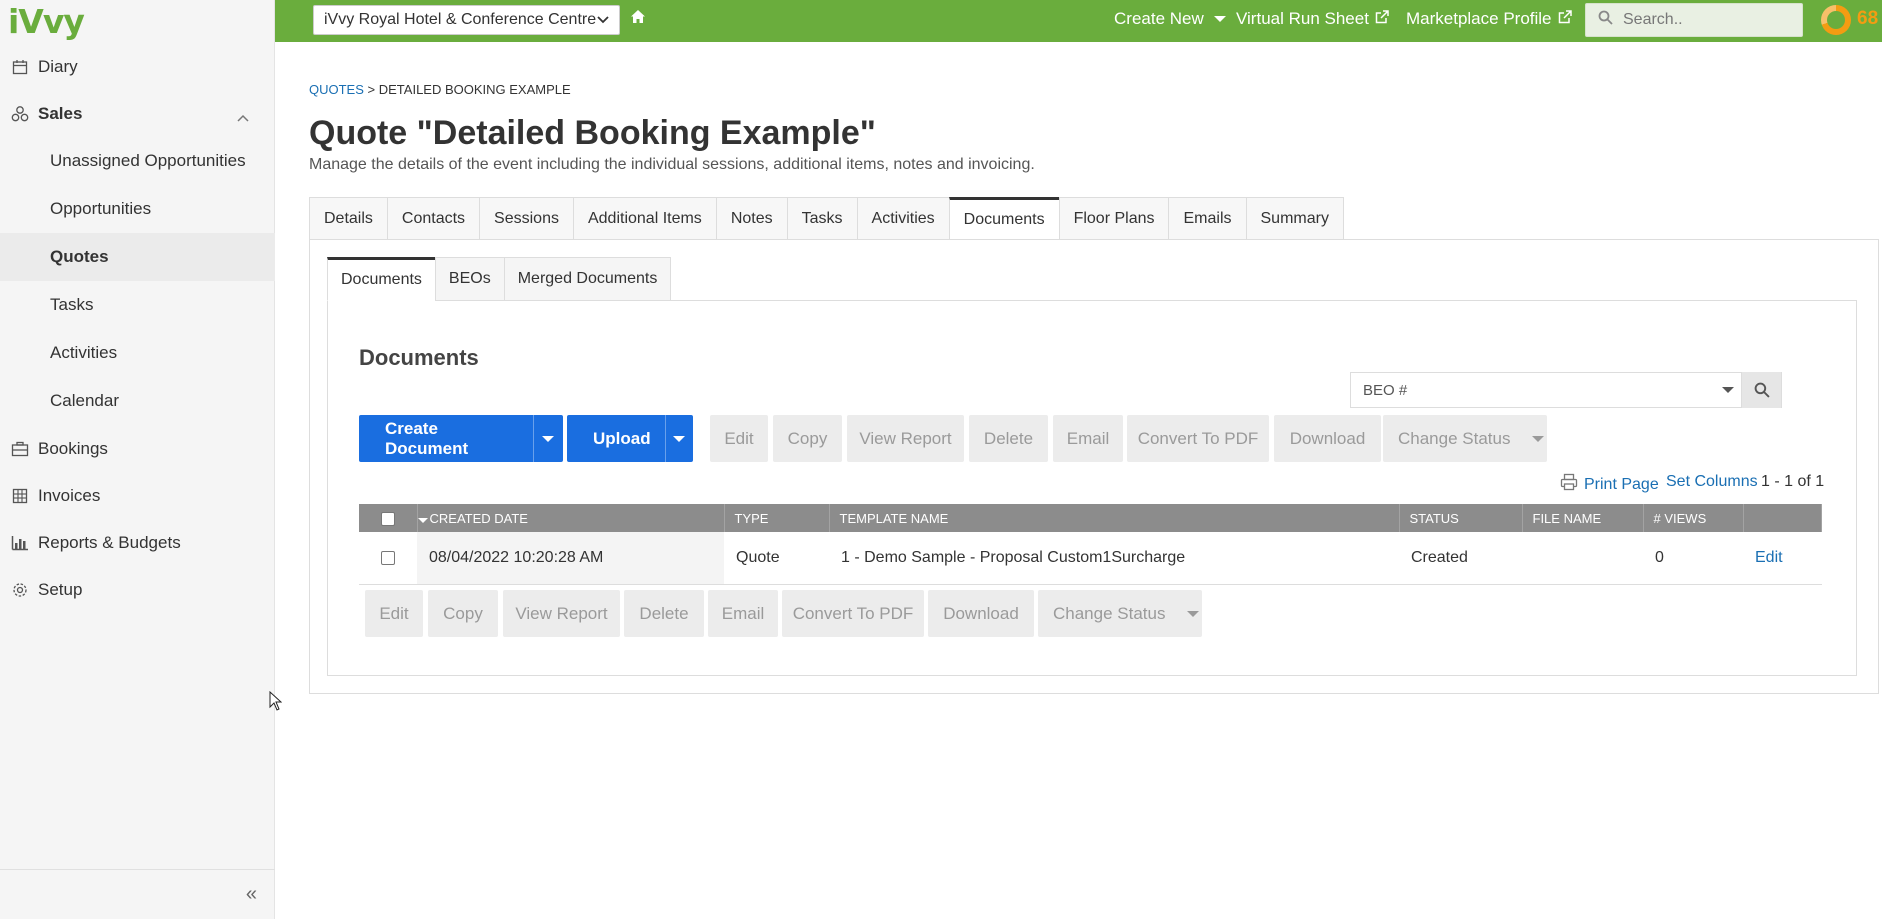  What do you see at coordinates (664, 613) in the screenshot?
I see `delete-button-bottom: Delete` at bounding box center [664, 613].